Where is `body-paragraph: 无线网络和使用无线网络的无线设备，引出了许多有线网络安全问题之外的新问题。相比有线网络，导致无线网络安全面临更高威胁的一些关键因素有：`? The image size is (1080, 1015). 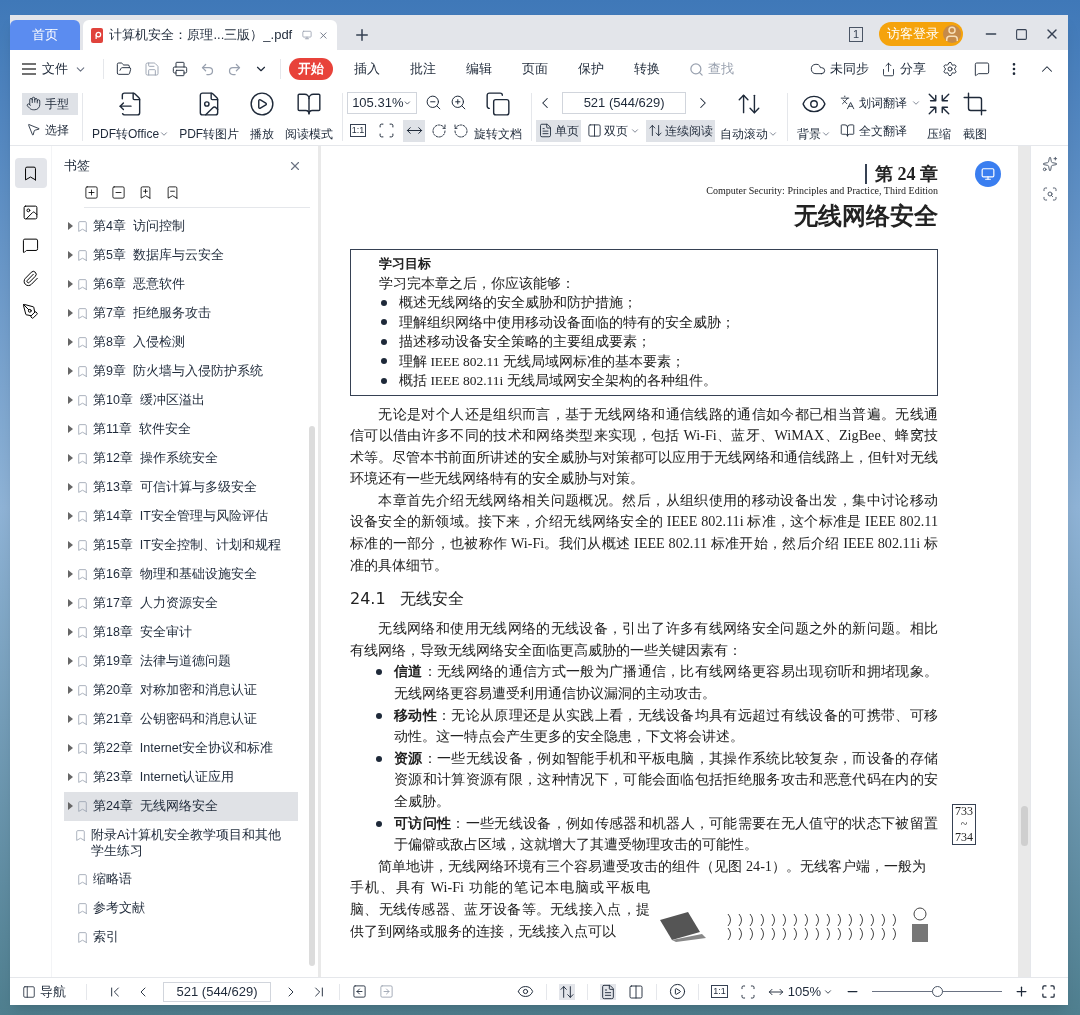 body-paragraph: 无线网络和使用无线网络的无线设备，引出了许多有线网络安全问题之外的新问题。相比有线网络，导致无线网络安全面临更高威胁的一些关键因素有： is located at coordinates (644, 639).